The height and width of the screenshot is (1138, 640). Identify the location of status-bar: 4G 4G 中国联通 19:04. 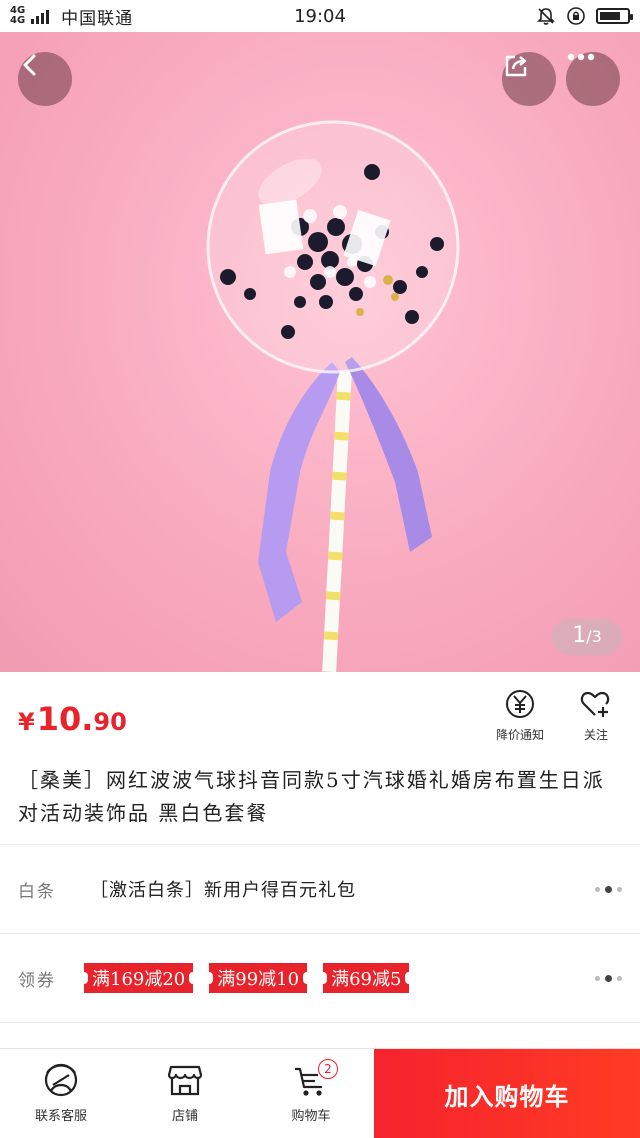
(320, 16).